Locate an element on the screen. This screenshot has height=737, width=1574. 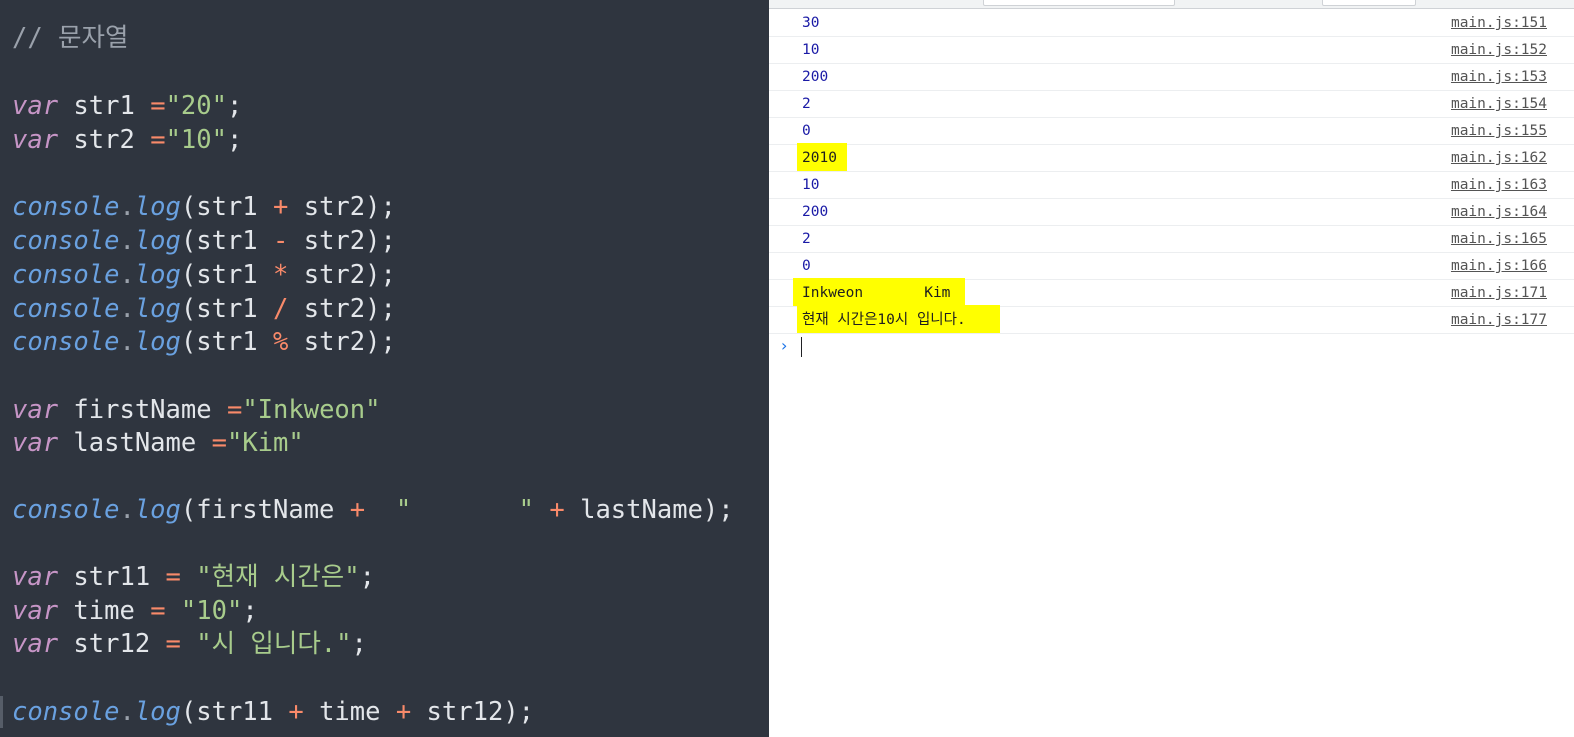
console-value: 현재 시간은10시 입니다. is located at coordinates (884, 320).